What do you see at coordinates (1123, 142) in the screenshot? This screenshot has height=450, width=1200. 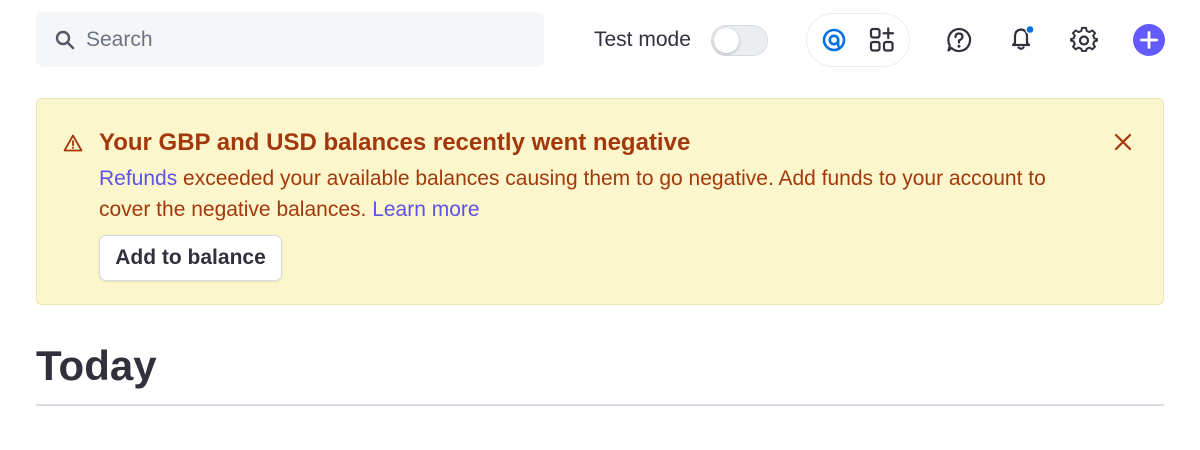 I see `close-icon` at bounding box center [1123, 142].